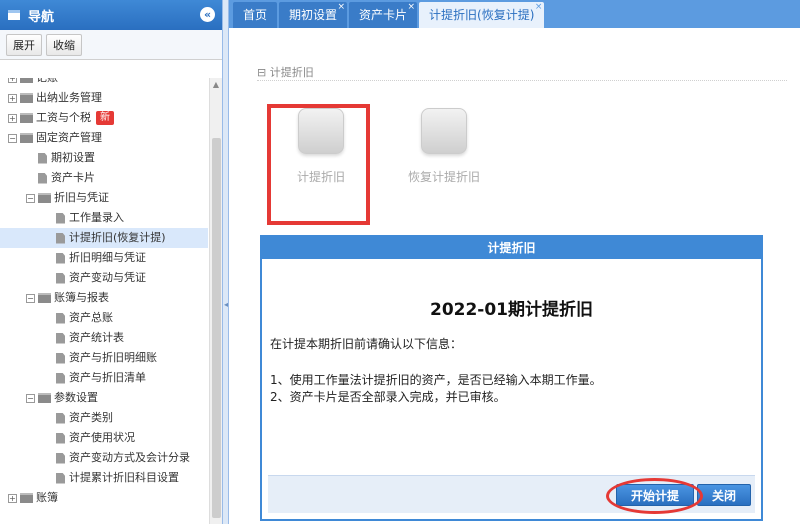  What do you see at coordinates (63, 117) in the screenshot?
I see `tree-item-label: 工资与个税` at bounding box center [63, 117].